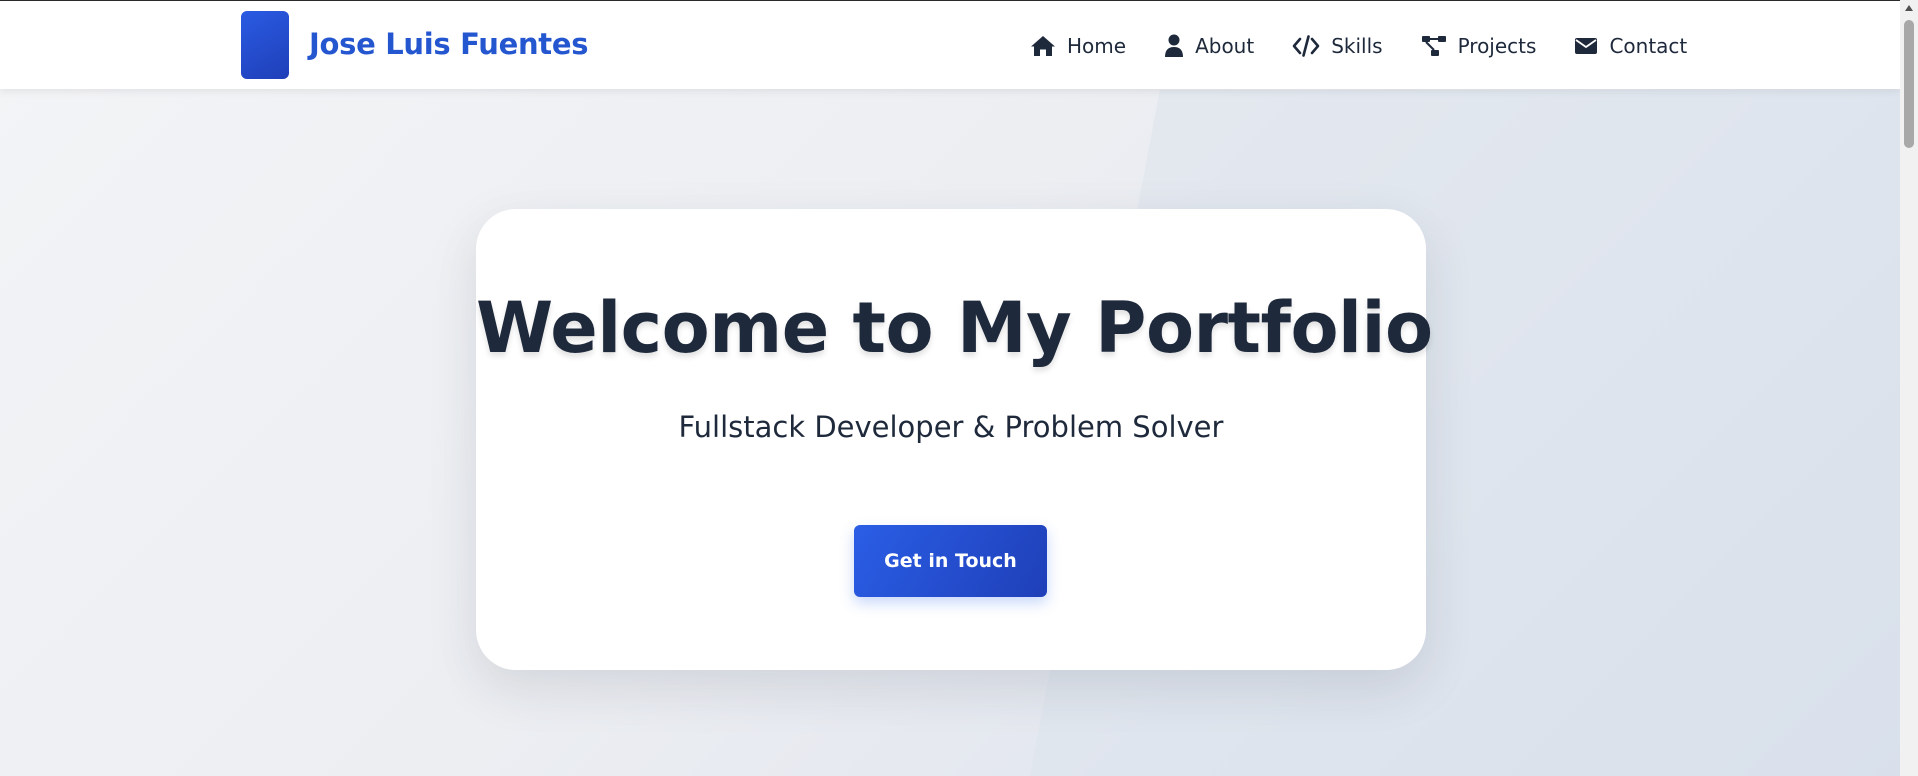 The width and height of the screenshot is (1918, 776). What do you see at coordinates (1225, 46) in the screenshot?
I see `nav-label-about: About` at bounding box center [1225, 46].